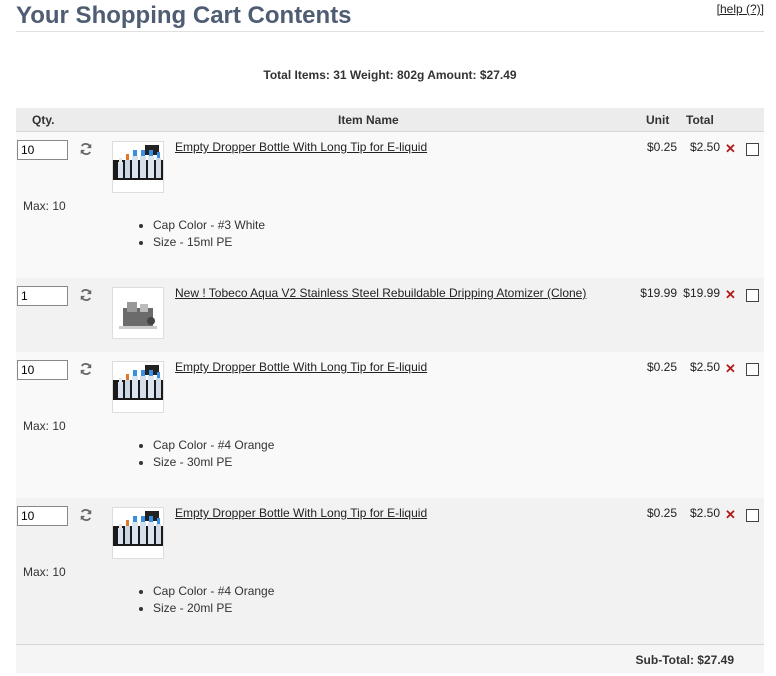 The width and height of the screenshot is (776, 676). What do you see at coordinates (184, 15) in the screenshot?
I see `page-title: Your Shopping Cart Contents` at bounding box center [184, 15].